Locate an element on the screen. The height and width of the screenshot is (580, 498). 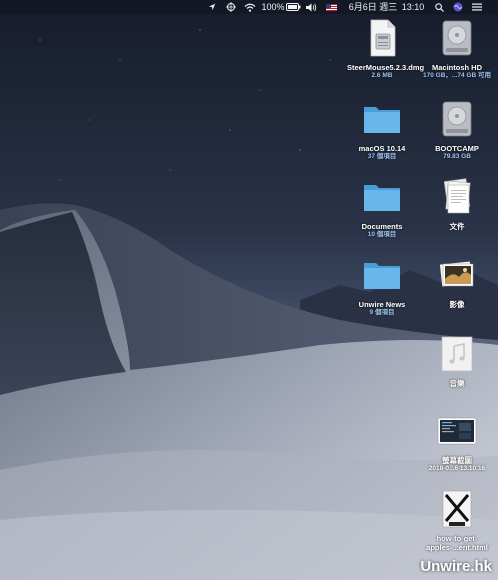
music-file-icon is located at coordinates (457, 354).